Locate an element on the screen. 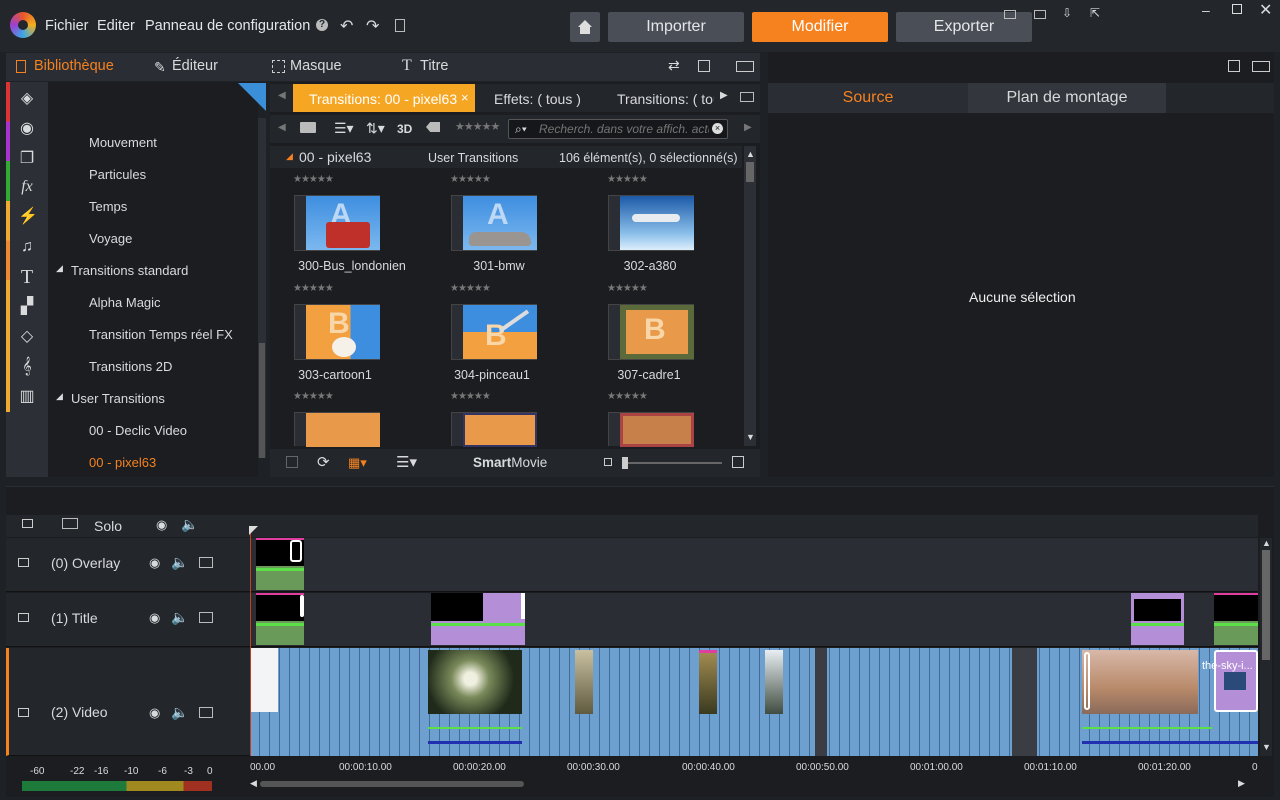 Image resolution: width=1280 pixels, height=800 pixels. photos-icon: ❐ is located at coordinates (27, 159).